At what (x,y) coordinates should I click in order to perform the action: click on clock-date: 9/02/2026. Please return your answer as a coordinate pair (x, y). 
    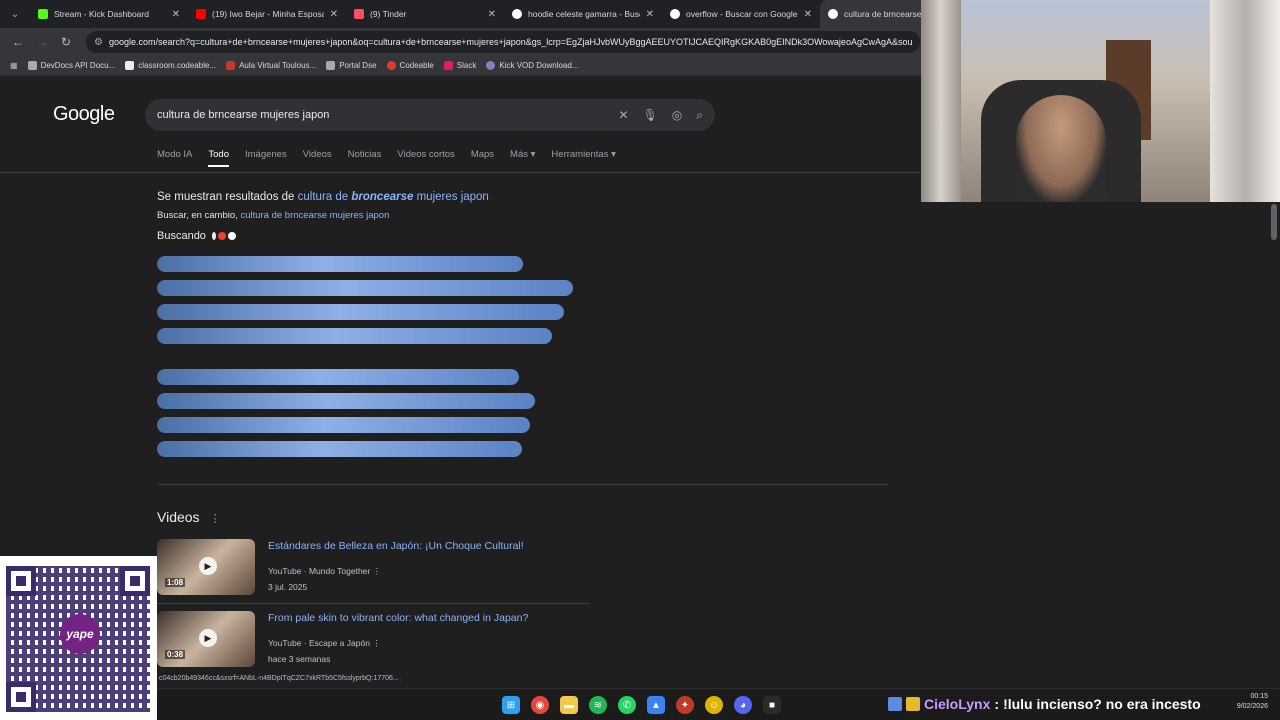
    Looking at the image, I should click on (1252, 706).